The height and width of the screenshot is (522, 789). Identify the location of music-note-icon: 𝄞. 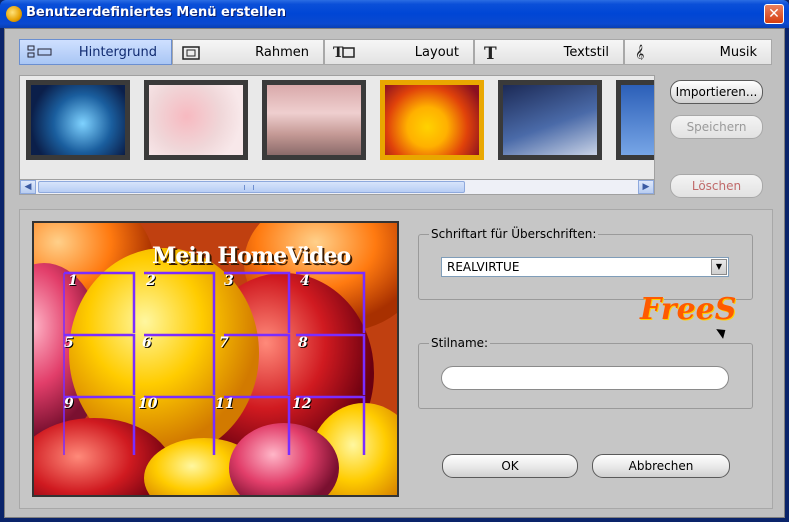
(639, 52).